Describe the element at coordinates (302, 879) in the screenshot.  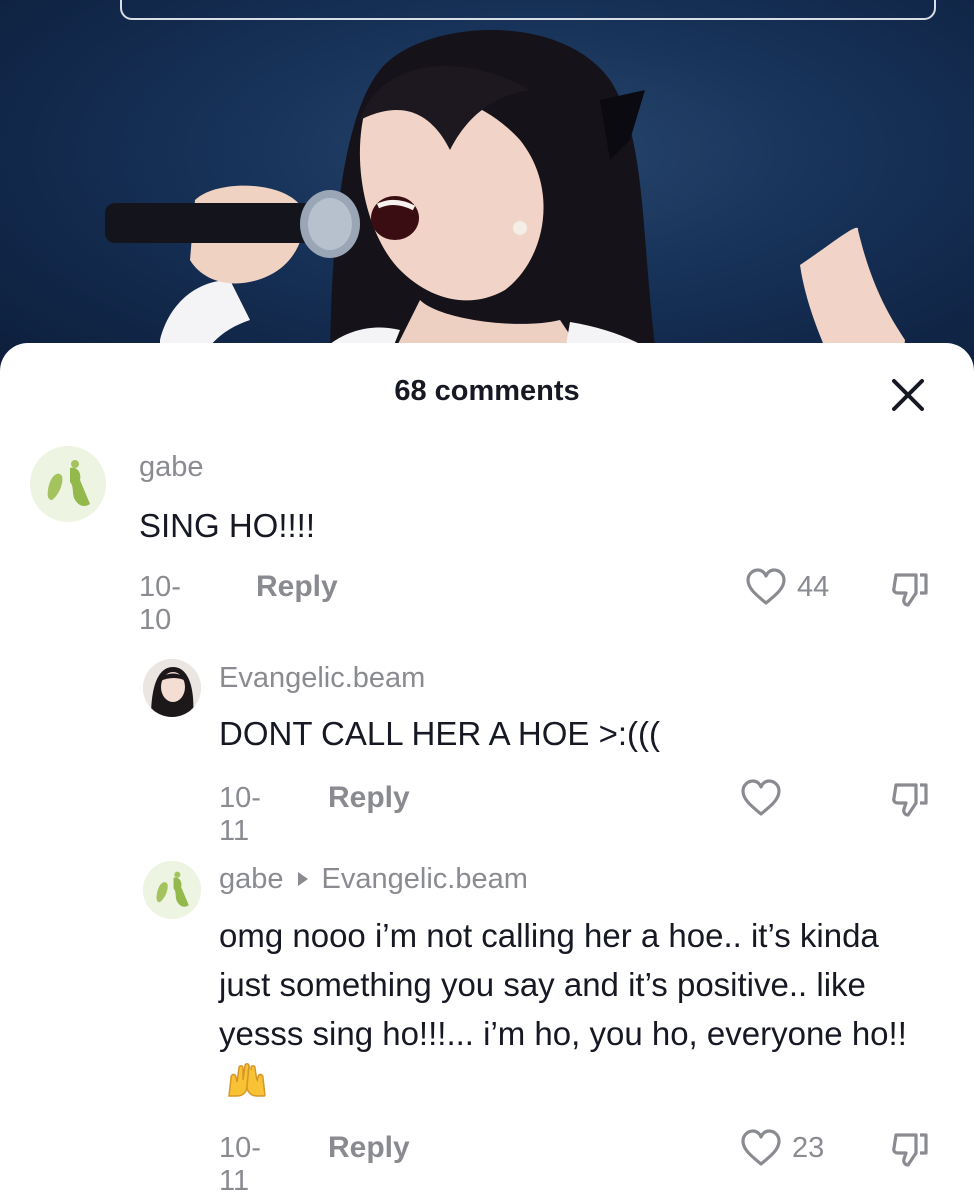
I see `reply-arrow-icon` at that location.